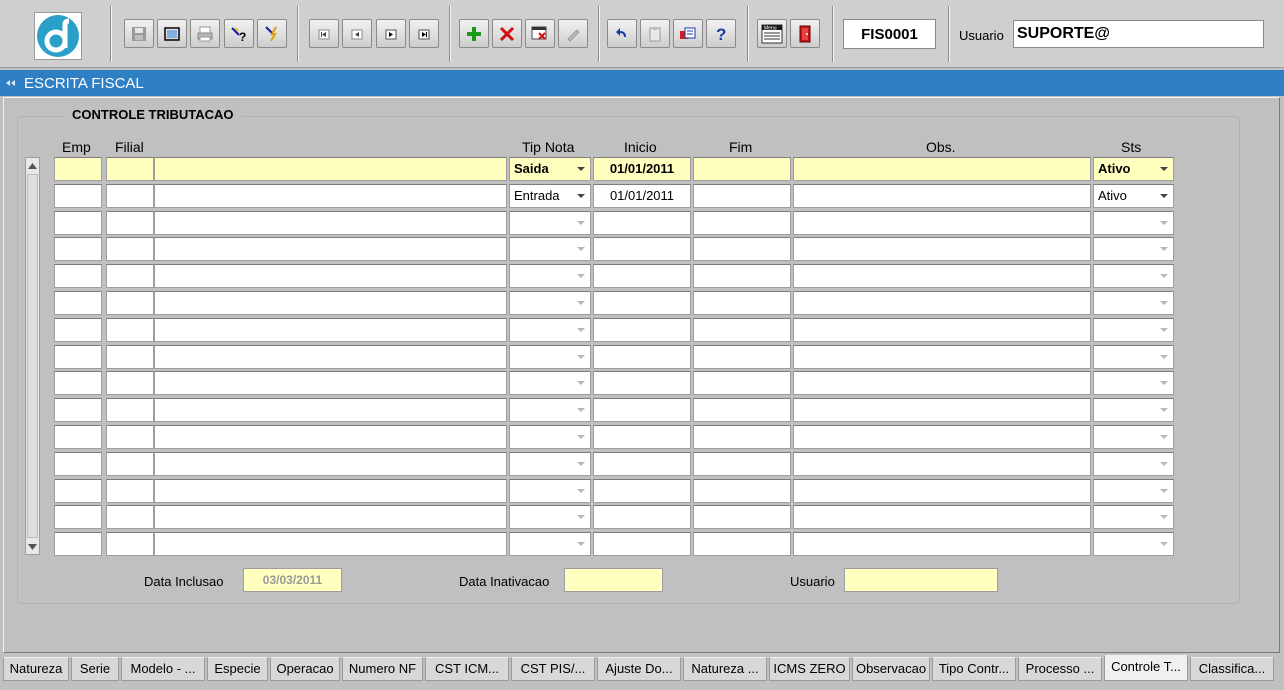 The width and height of the screenshot is (1284, 690). What do you see at coordinates (324, 33) in the screenshot?
I see `first-record-button` at bounding box center [324, 33].